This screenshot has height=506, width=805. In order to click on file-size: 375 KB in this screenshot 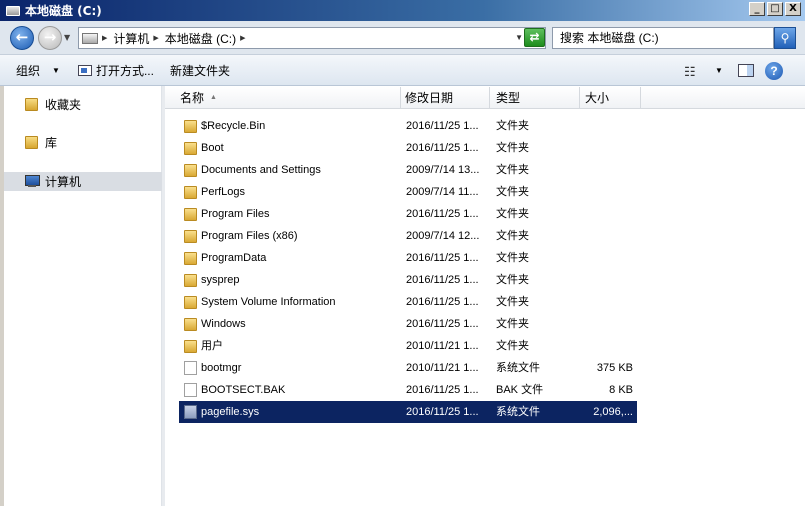, I will do `click(614, 368)`.